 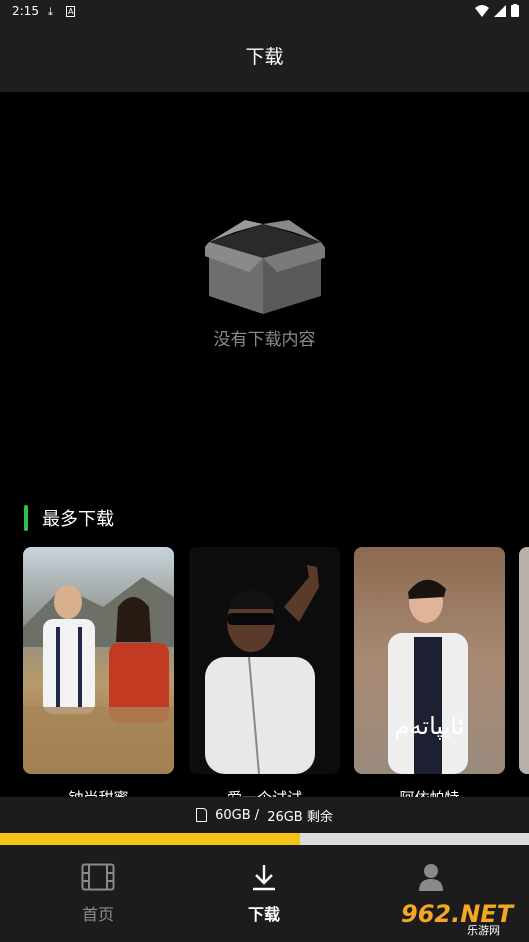 I want to click on tab-home: 首页, so click(x=98, y=894).